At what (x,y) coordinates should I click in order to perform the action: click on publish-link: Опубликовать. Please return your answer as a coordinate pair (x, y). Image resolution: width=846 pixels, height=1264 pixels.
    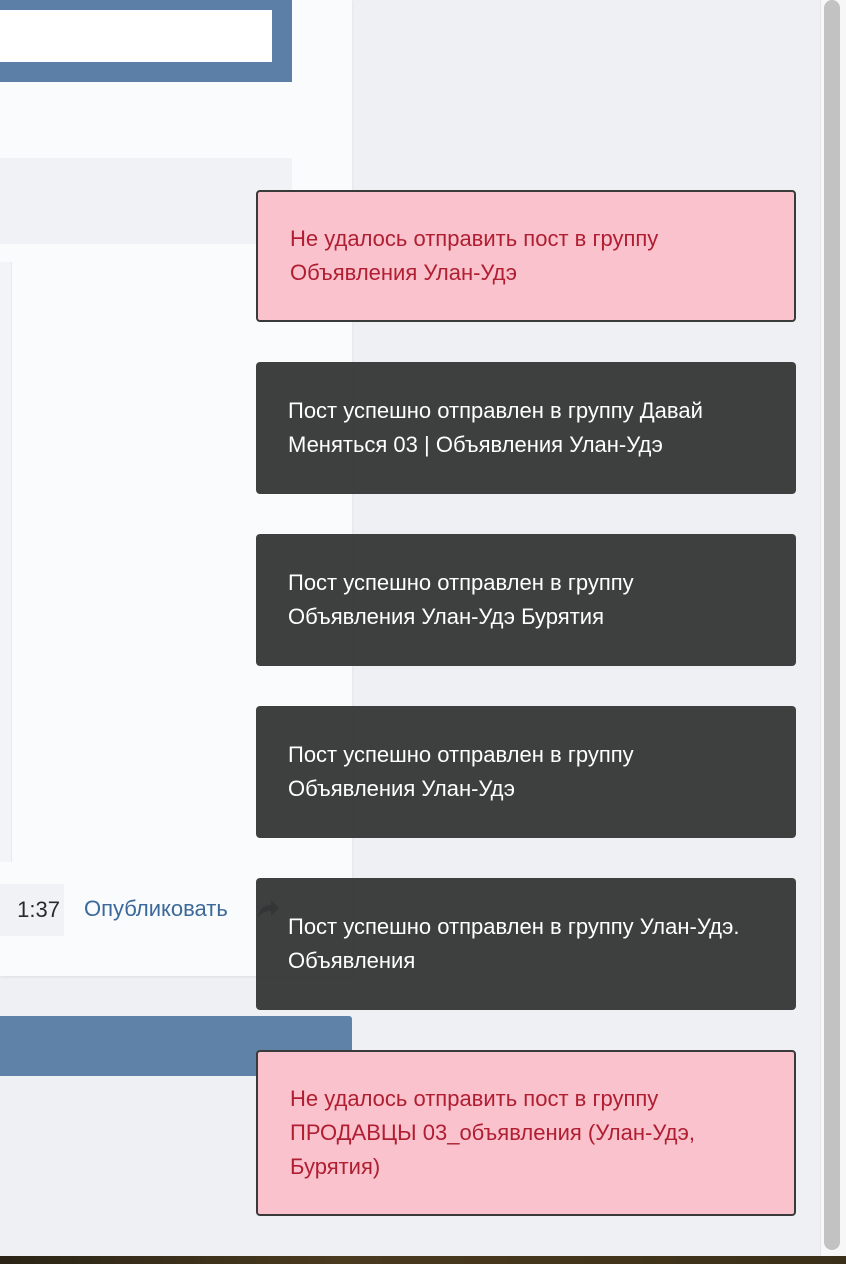
    Looking at the image, I should click on (156, 909).